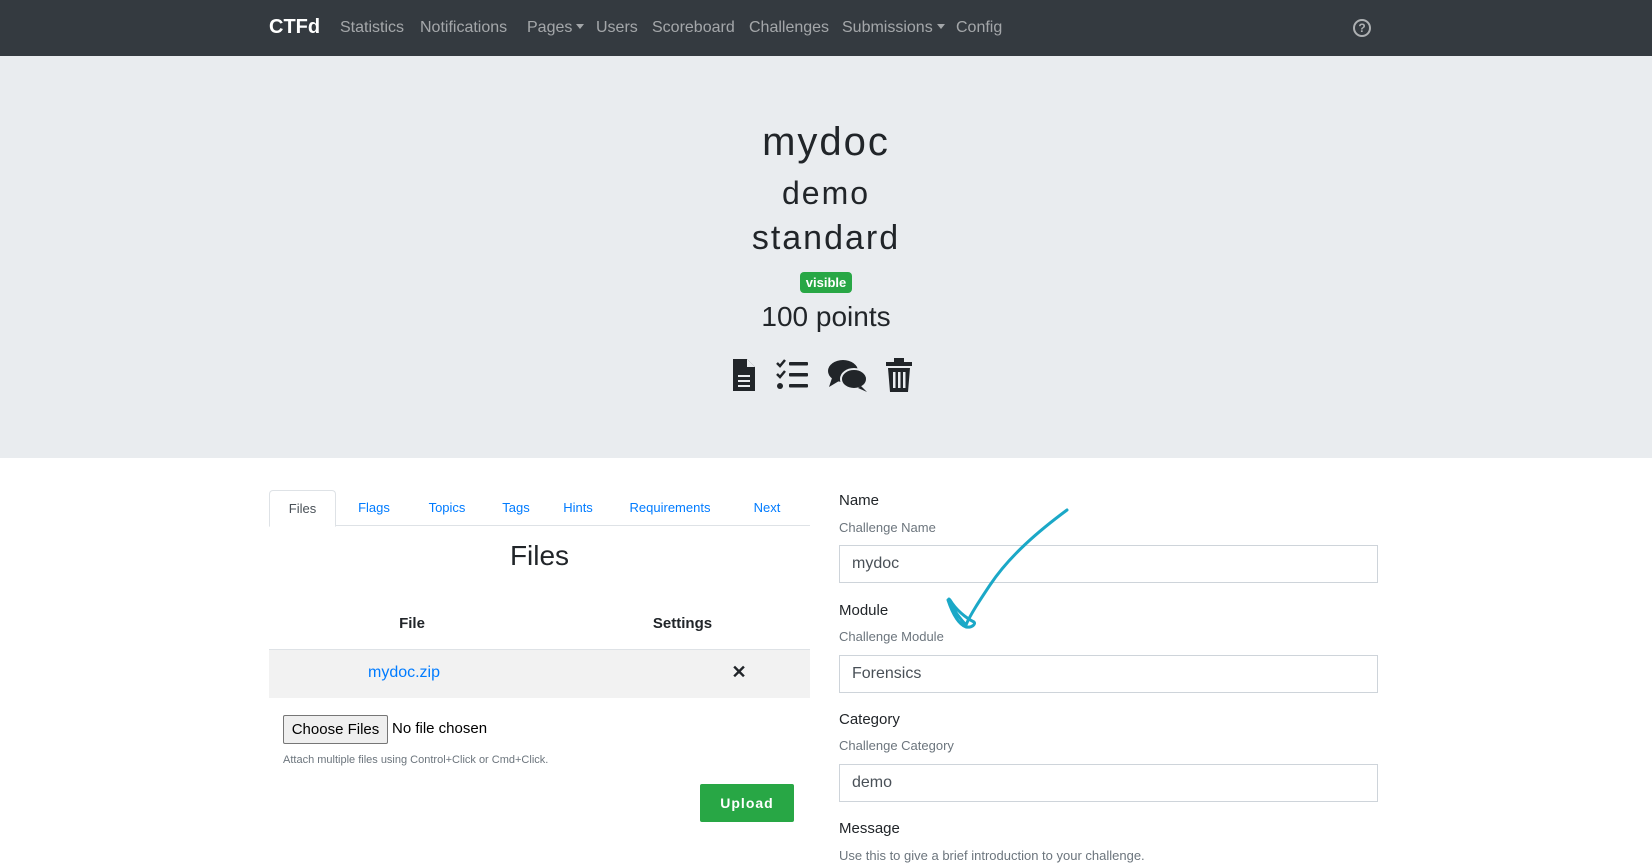 This screenshot has width=1652, height=867. I want to click on message-label: Message, so click(869, 828).